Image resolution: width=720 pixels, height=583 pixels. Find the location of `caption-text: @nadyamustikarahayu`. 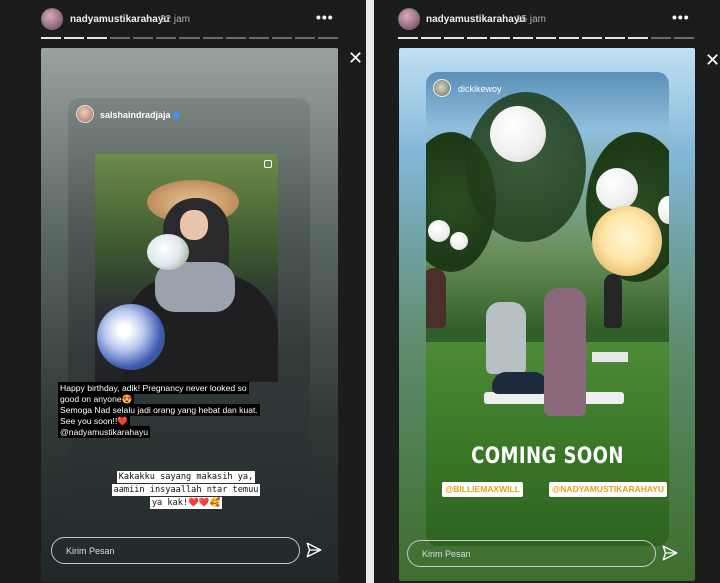

caption-text: @nadyamustikarahayu is located at coordinates (104, 432).